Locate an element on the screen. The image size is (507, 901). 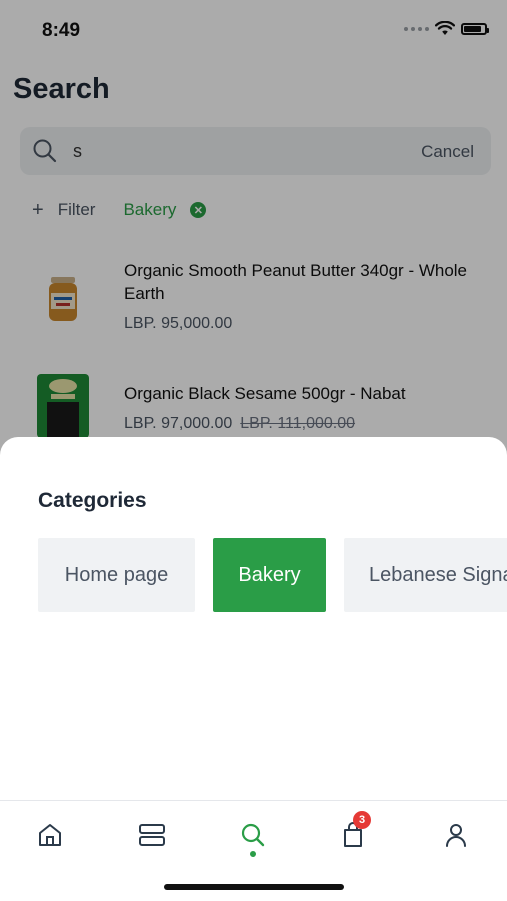
tab-profile is located at coordinates (456, 835).